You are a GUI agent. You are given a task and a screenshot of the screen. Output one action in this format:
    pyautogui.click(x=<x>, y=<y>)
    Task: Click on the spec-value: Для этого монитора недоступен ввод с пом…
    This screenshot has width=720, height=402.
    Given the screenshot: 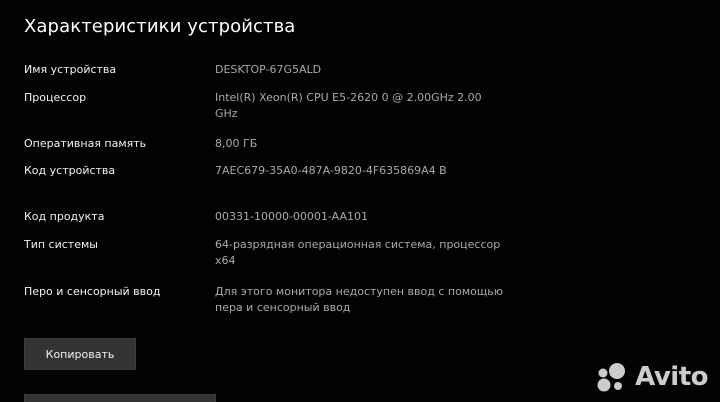 What is the action you would take?
    pyautogui.click(x=359, y=299)
    